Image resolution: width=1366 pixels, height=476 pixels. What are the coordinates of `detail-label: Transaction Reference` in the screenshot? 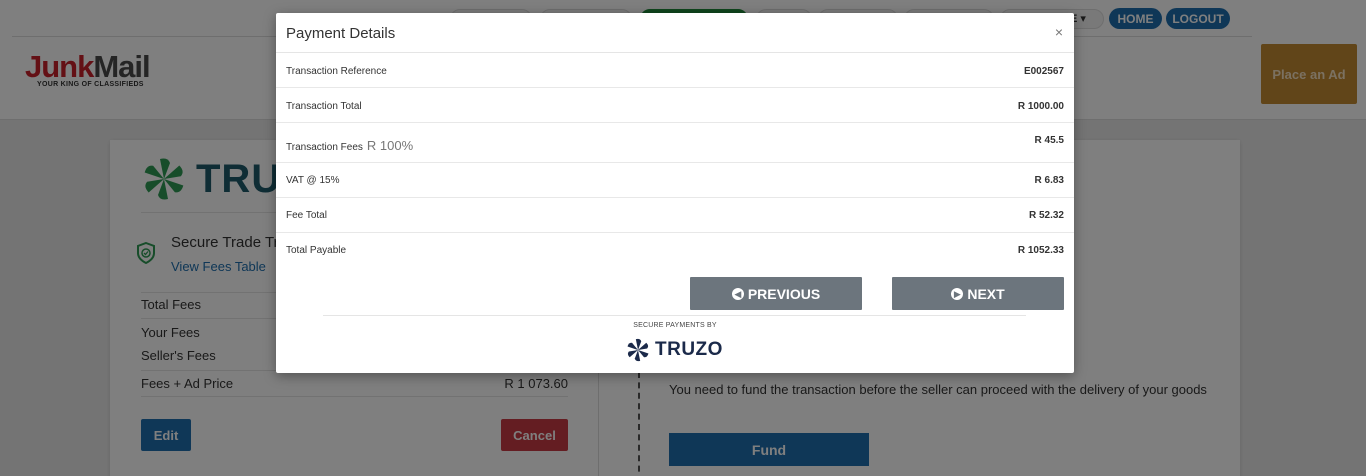 It's located at (336, 71).